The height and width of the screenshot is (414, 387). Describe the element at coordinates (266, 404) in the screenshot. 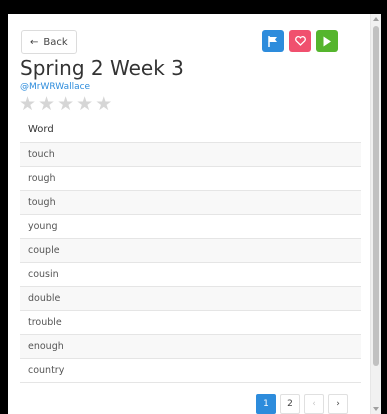

I see `page-1-button: 1` at that location.